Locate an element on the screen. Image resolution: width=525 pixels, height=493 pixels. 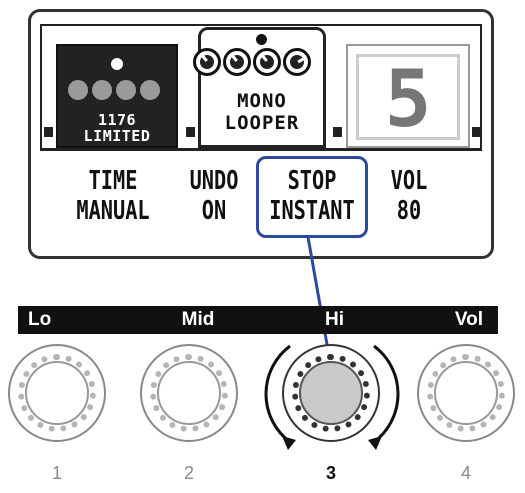
knob-number-3: 3 is located at coordinates (330, 473).